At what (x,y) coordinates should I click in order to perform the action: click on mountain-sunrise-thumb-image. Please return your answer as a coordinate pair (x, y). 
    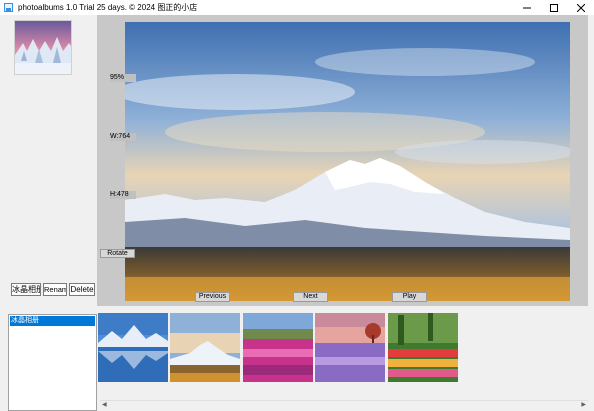
    Looking at the image, I should click on (205, 347).